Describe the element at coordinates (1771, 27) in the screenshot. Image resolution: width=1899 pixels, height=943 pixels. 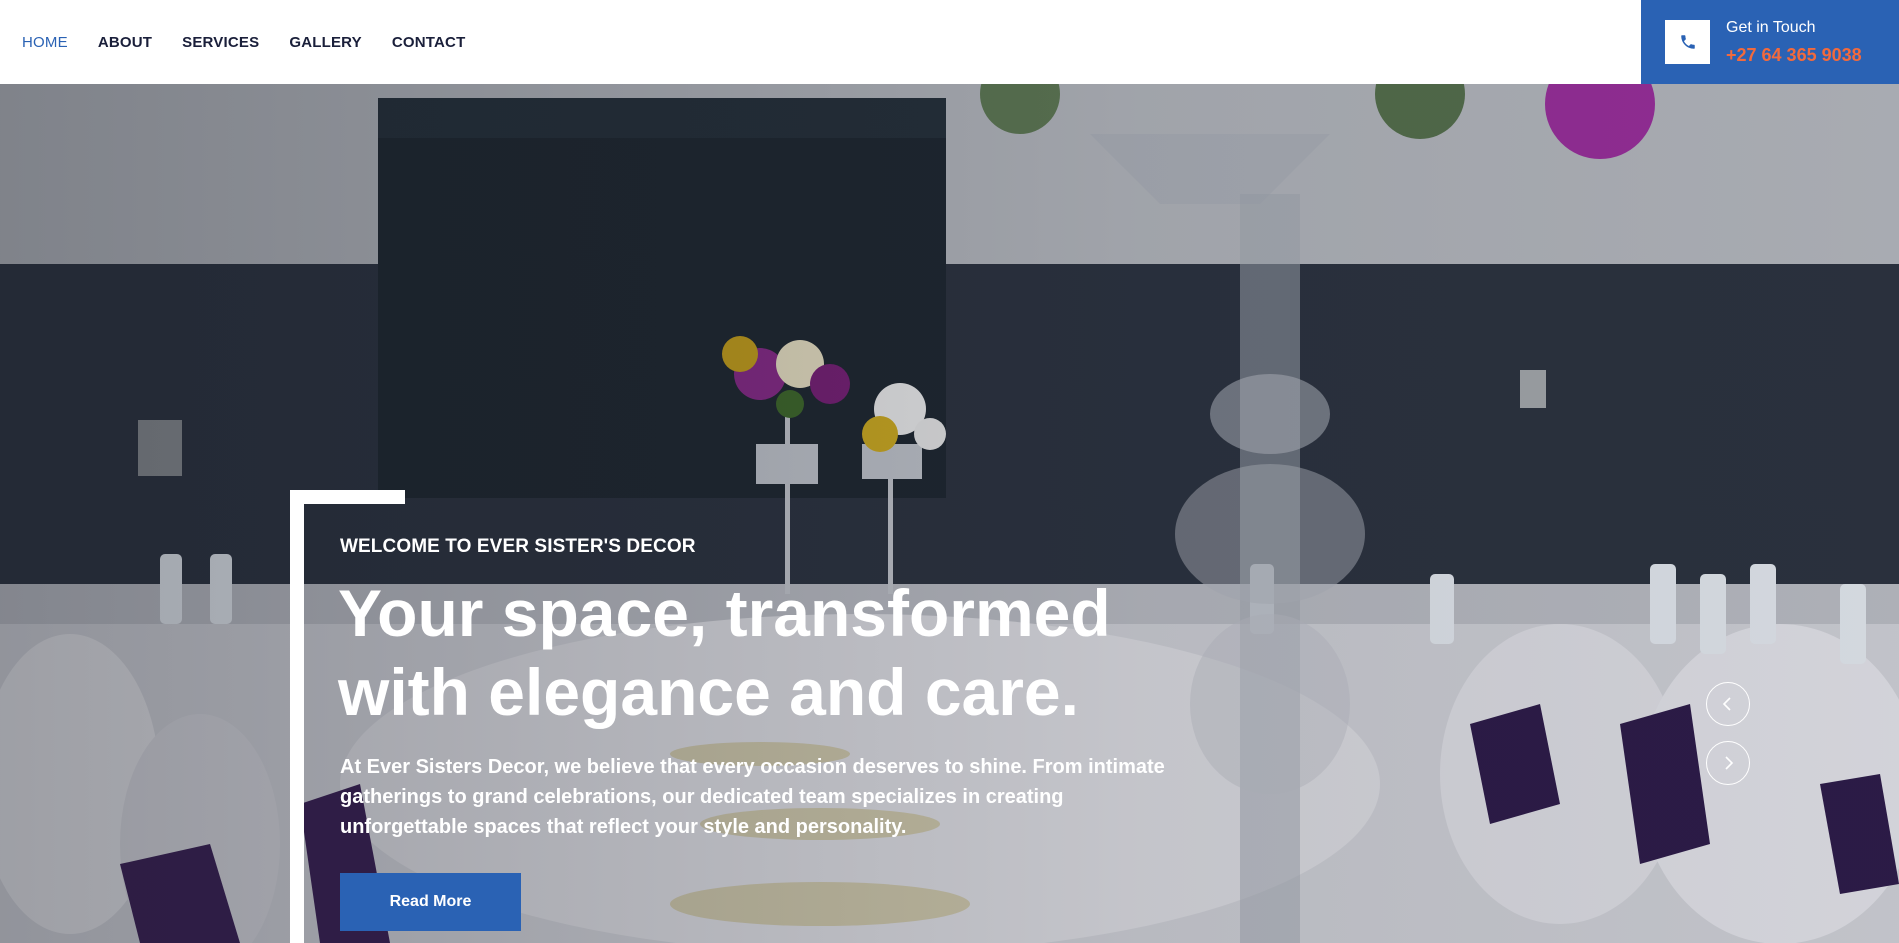
I see `get-in-touch-label: Get in Touch` at that location.